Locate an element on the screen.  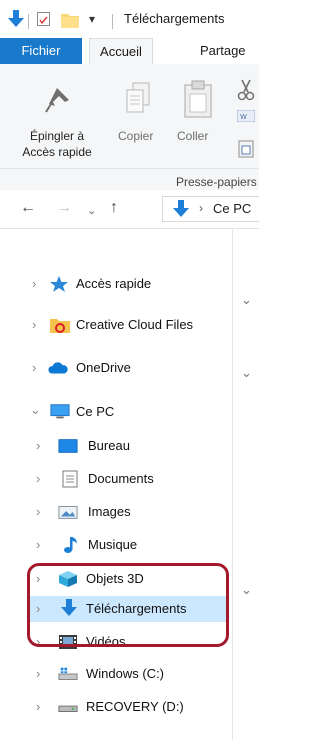
documents-icon is located at coordinates (70, 479).